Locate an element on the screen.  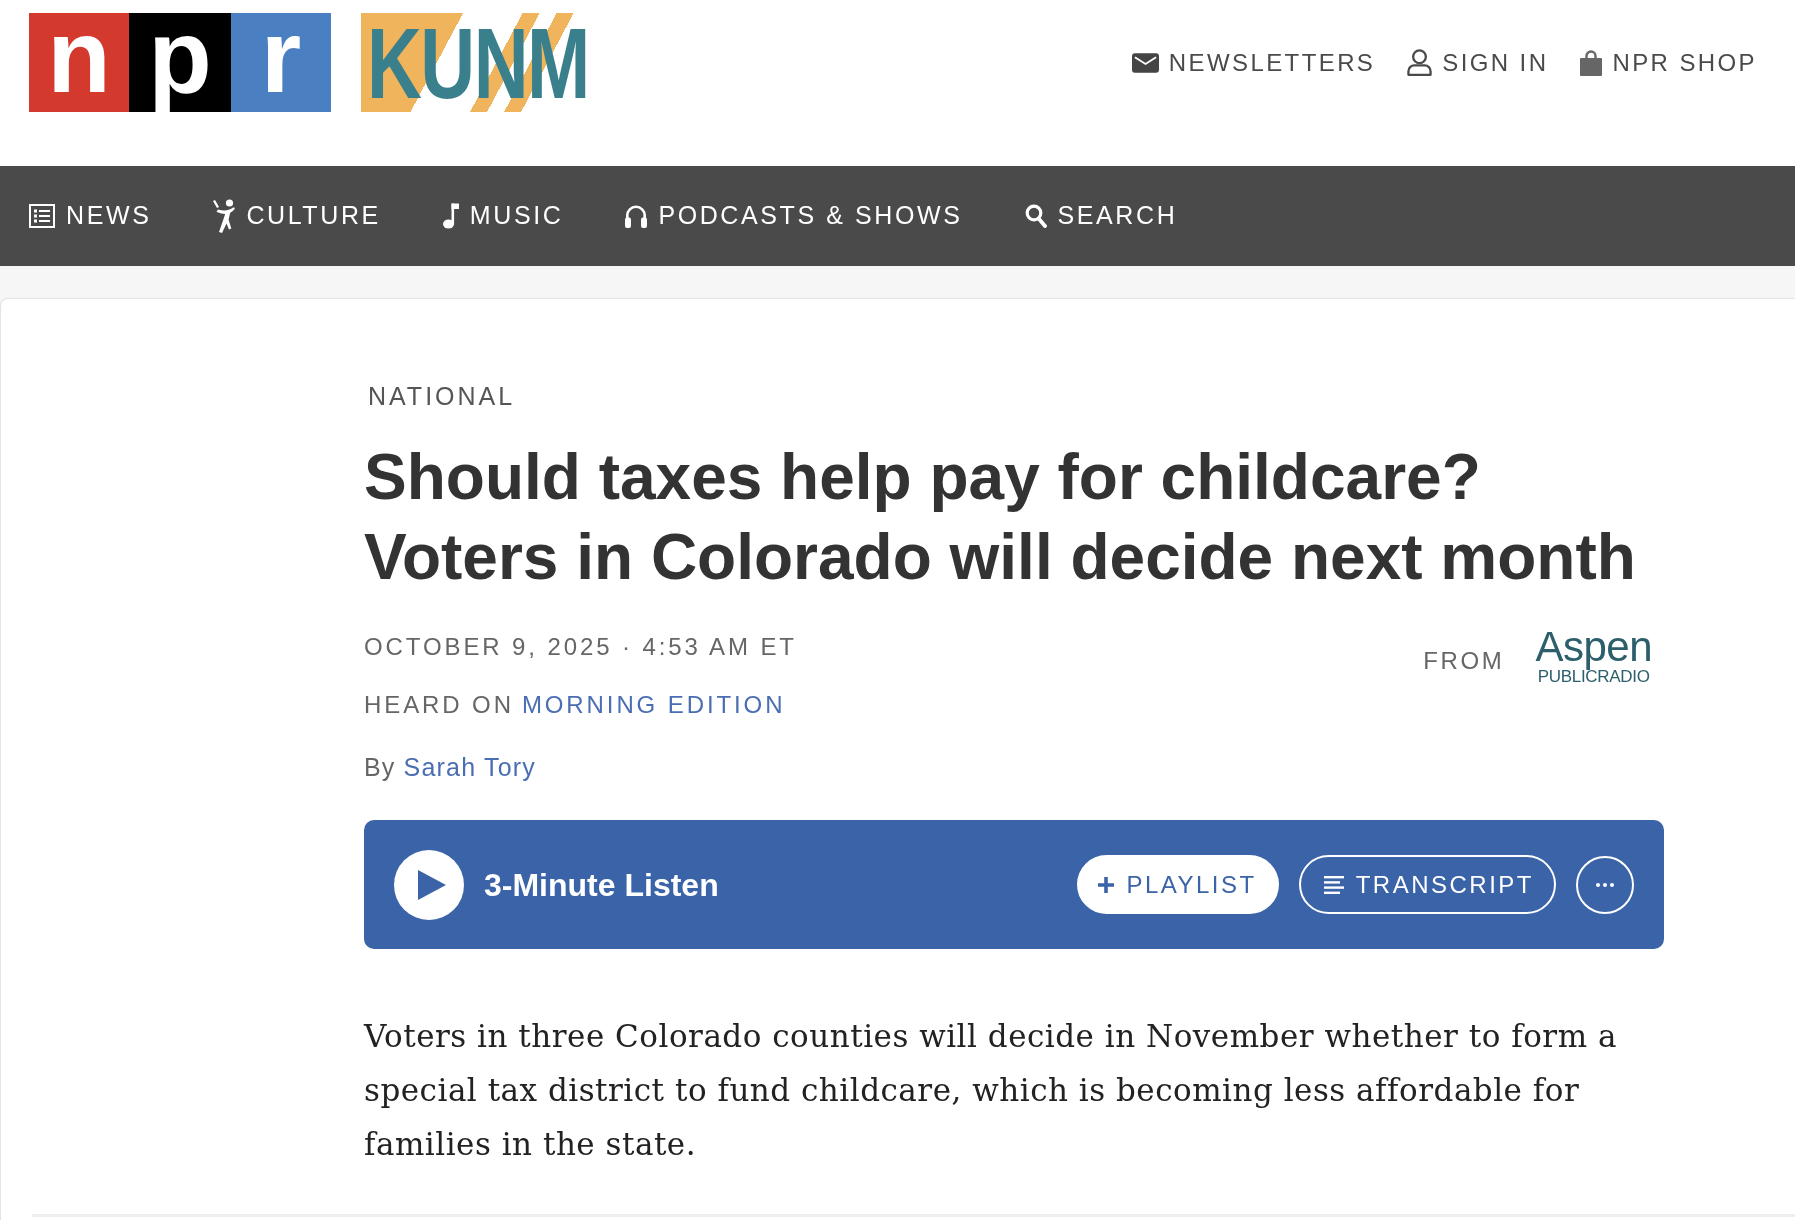
list-box-icon is located at coordinates (42, 216).